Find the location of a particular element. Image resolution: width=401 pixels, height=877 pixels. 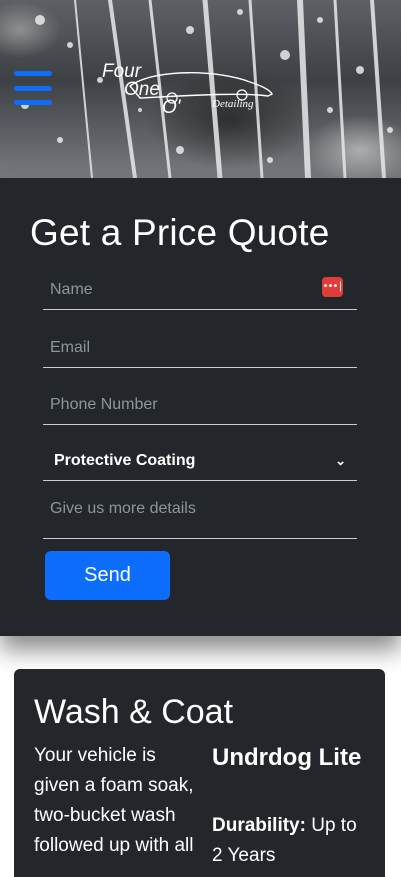

product-name: Undrdog Lite is located at coordinates (287, 757).